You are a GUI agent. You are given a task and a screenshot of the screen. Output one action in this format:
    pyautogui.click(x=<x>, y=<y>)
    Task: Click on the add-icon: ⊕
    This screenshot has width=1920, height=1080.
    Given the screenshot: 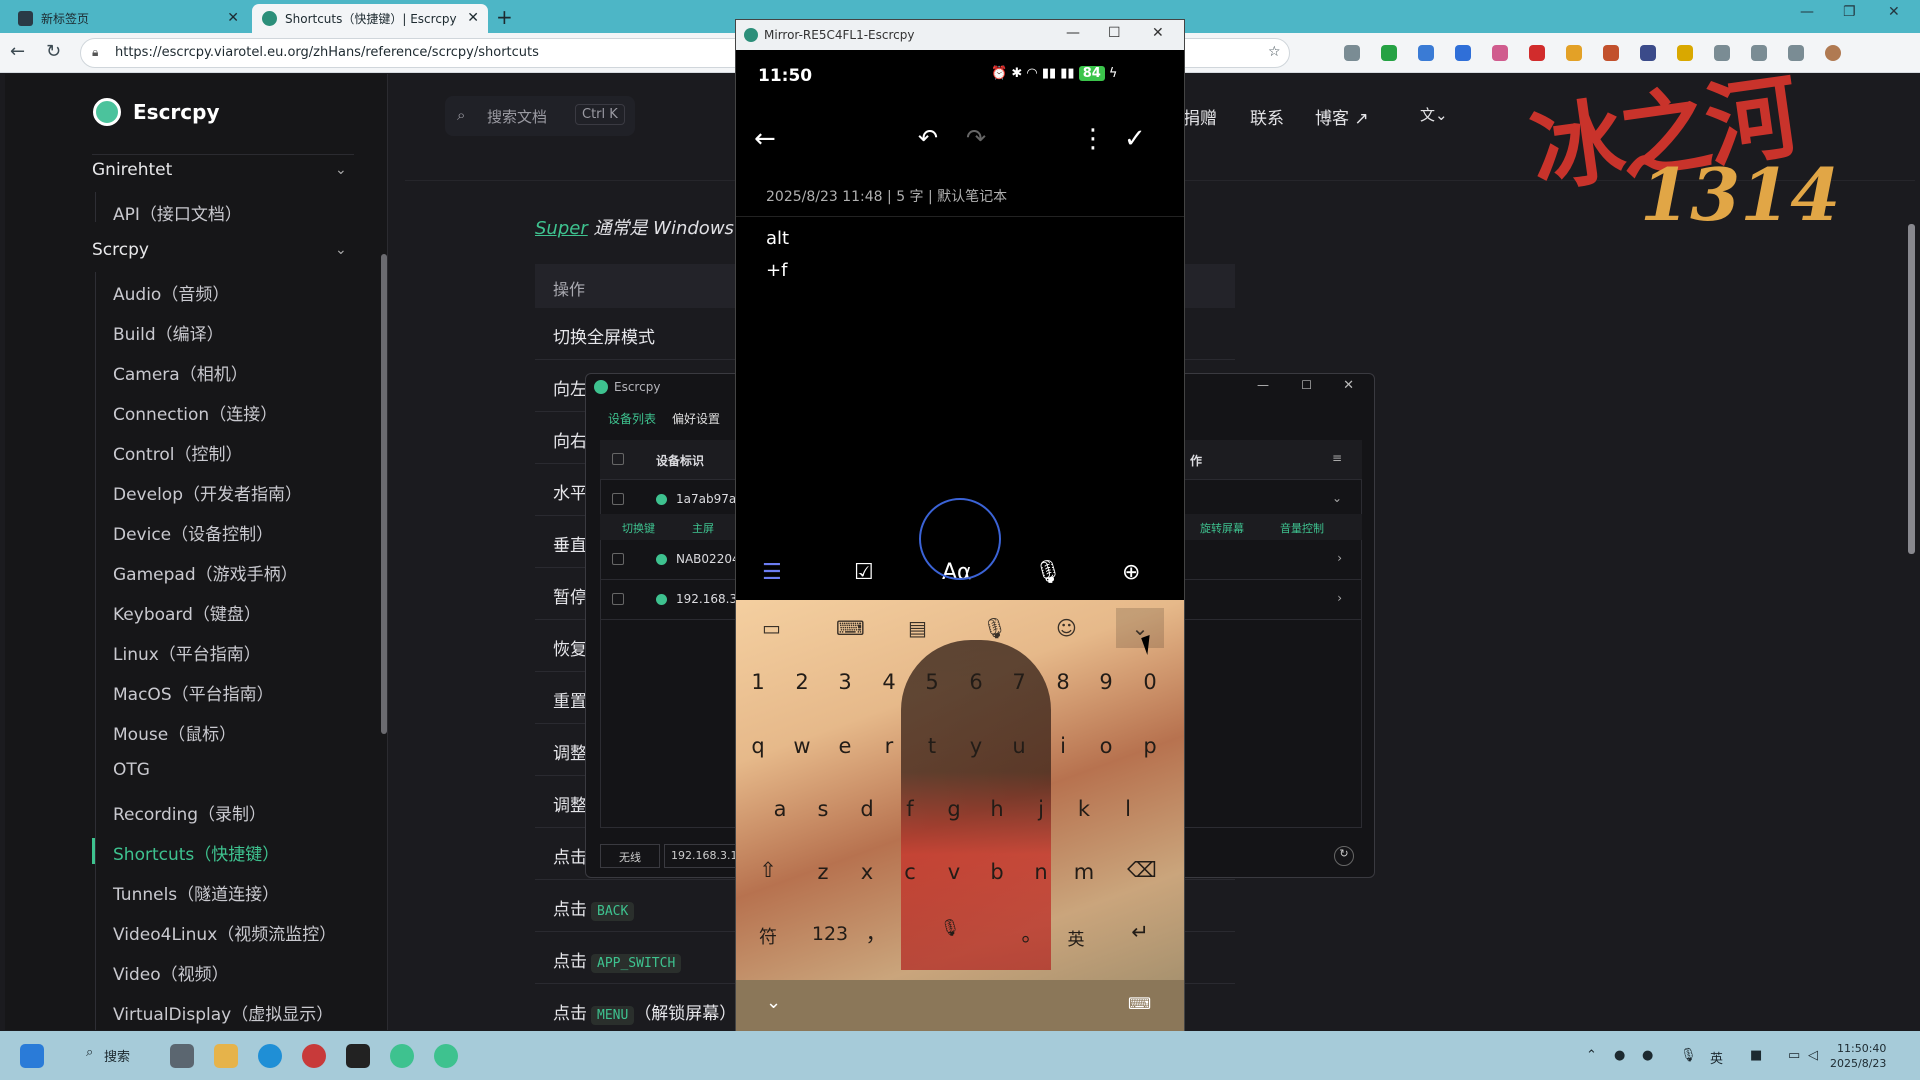 What is the action you would take?
    pyautogui.click(x=1131, y=572)
    